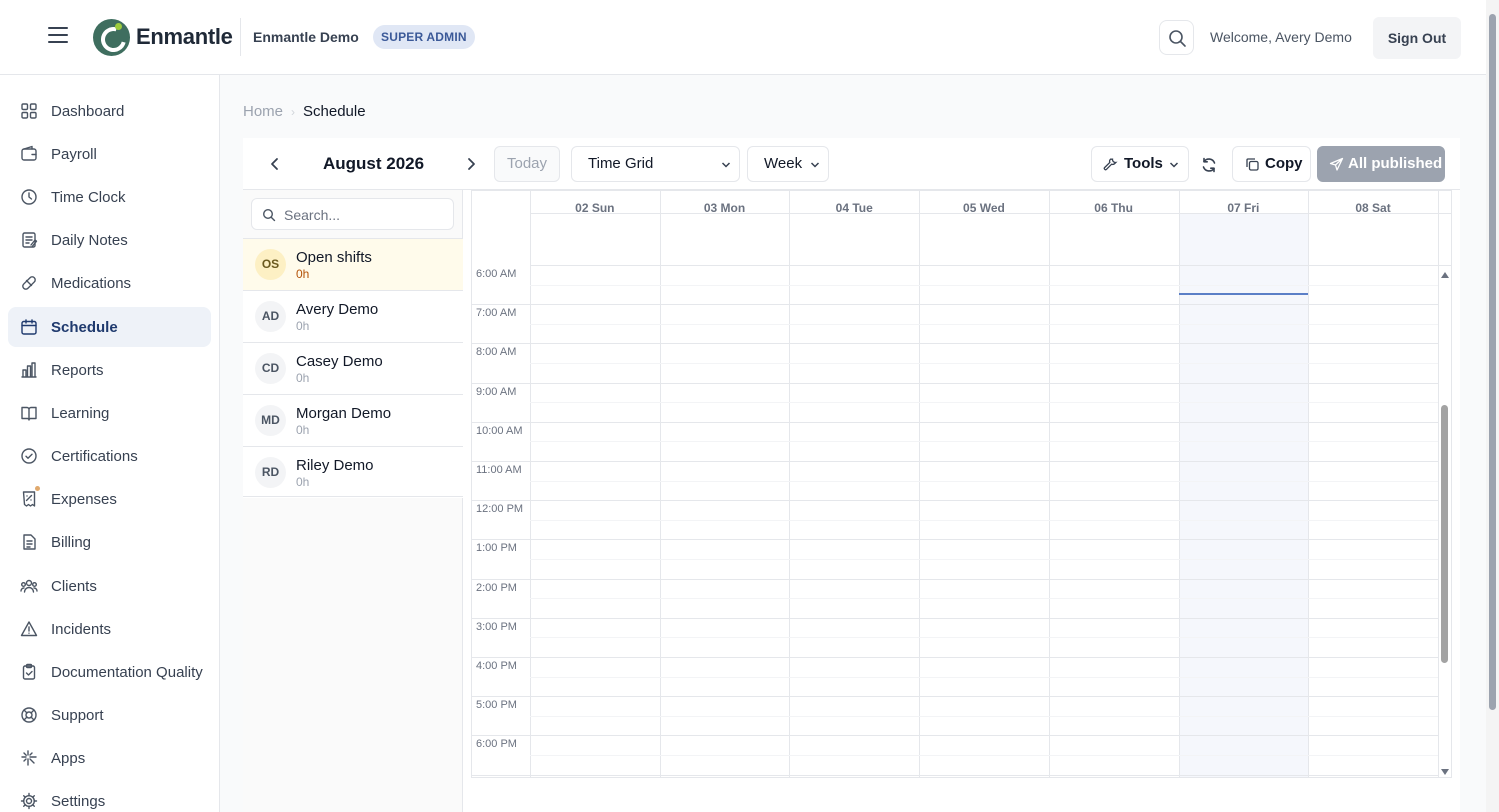  What do you see at coordinates (109, 327) in the screenshot?
I see `sidebar-item-schedule: Schedule` at bounding box center [109, 327].